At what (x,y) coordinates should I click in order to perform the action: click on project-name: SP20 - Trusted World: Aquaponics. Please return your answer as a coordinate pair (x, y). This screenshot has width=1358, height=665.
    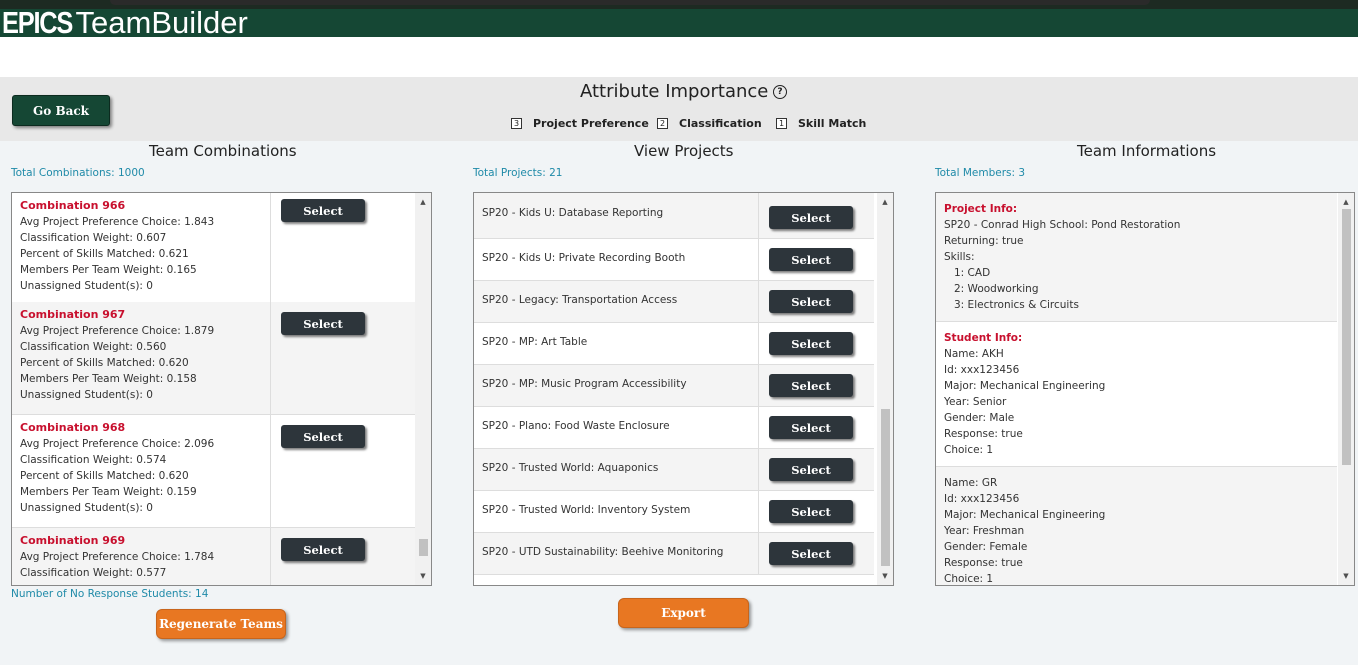
    Looking at the image, I should click on (616, 469).